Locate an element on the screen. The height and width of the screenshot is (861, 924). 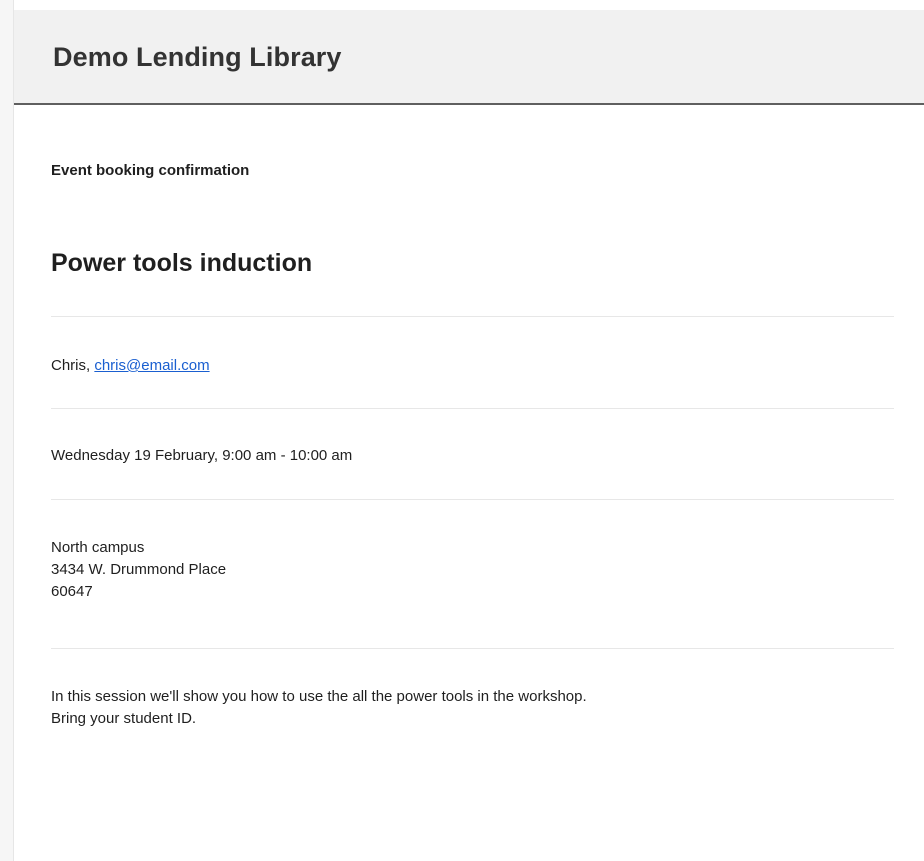
left-edge-strip is located at coordinates (7, 430).